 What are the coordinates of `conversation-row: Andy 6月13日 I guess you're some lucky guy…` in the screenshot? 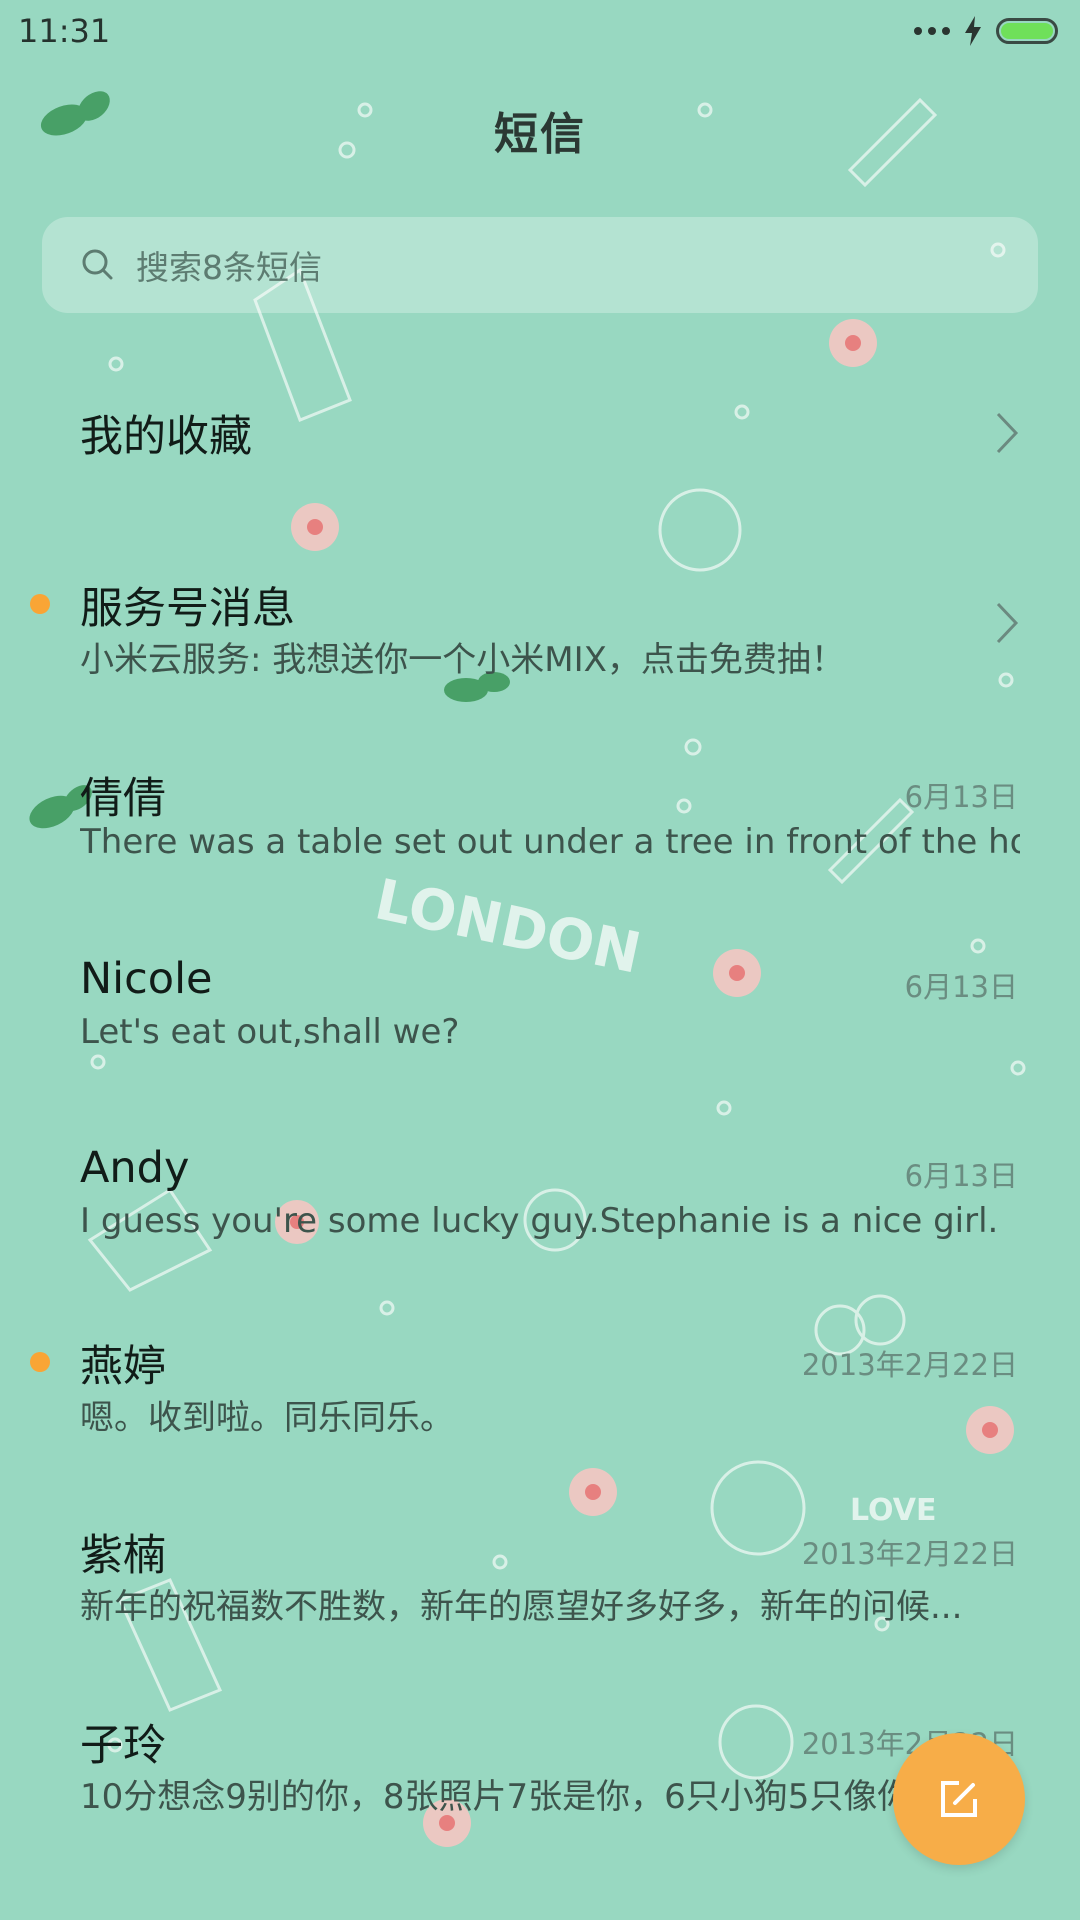 It's located at (540, 1204).